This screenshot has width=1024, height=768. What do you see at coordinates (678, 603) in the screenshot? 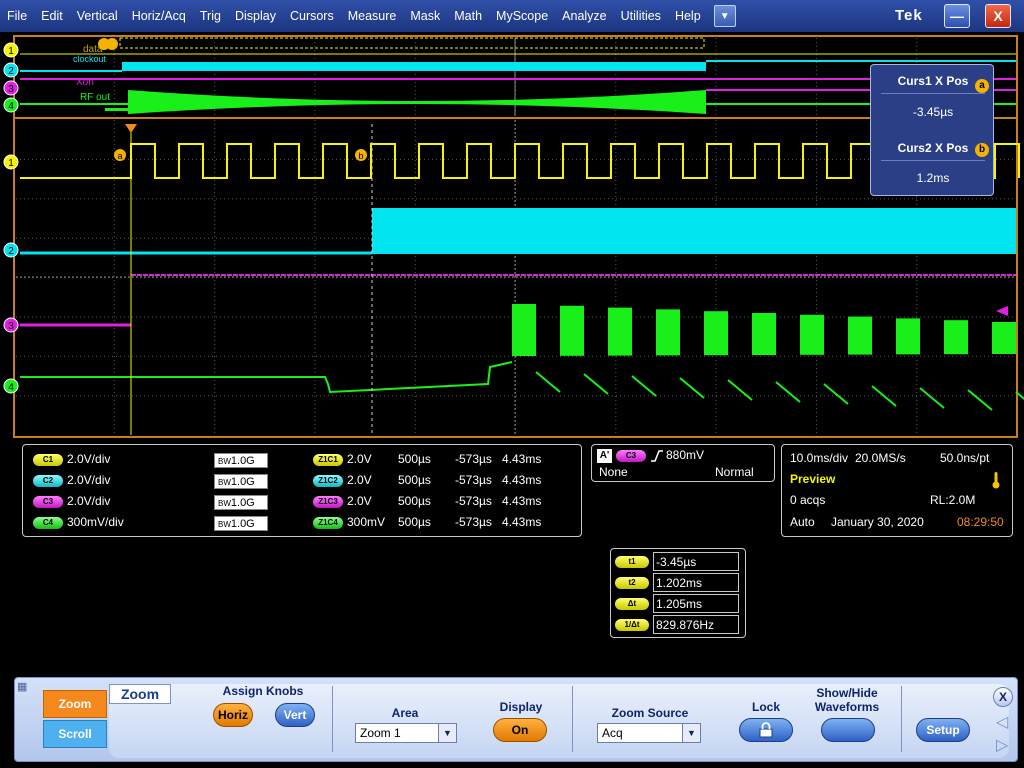
I see `cursor-readout-row: Δt 1.205ms` at bounding box center [678, 603].